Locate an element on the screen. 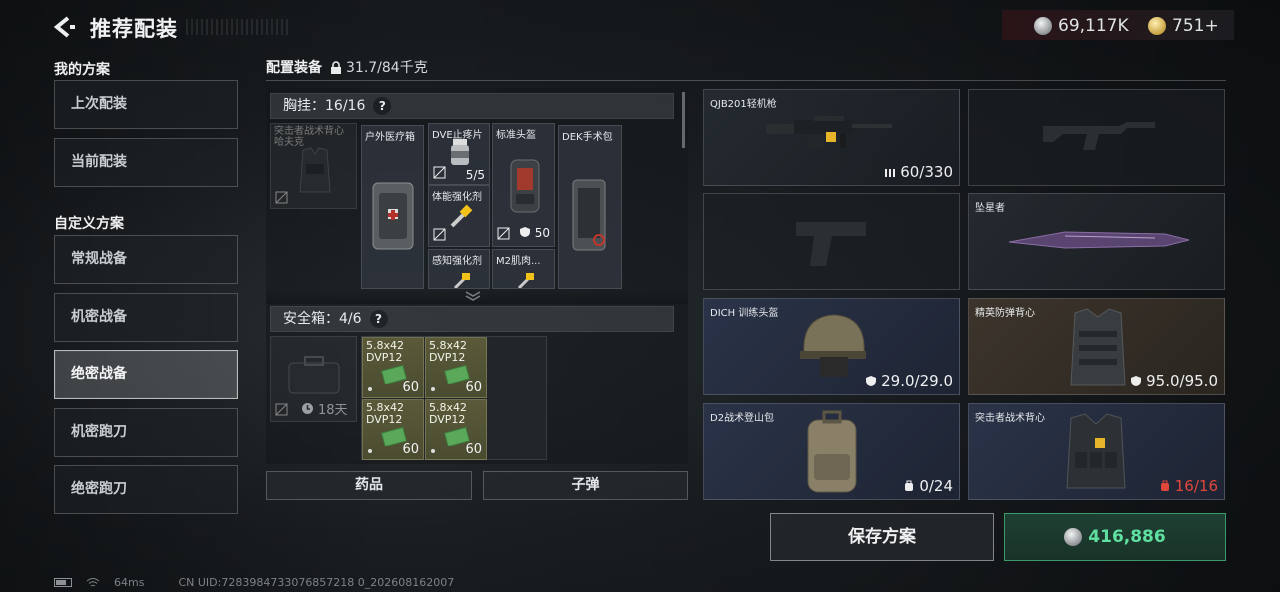 This screenshot has height=592, width=1280. item-slot-painkiller: DVE止疼片 5/5 is located at coordinates (459, 154).